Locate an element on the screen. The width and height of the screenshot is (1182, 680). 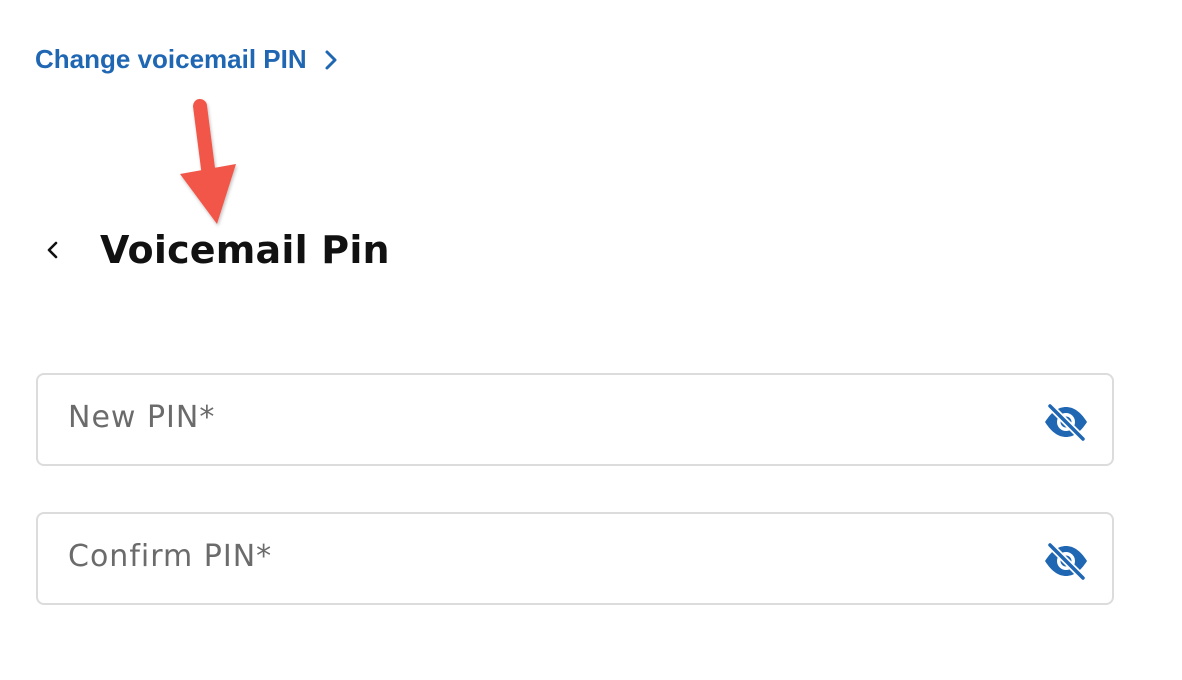
confirm-pin-input is located at coordinates (518, 556).